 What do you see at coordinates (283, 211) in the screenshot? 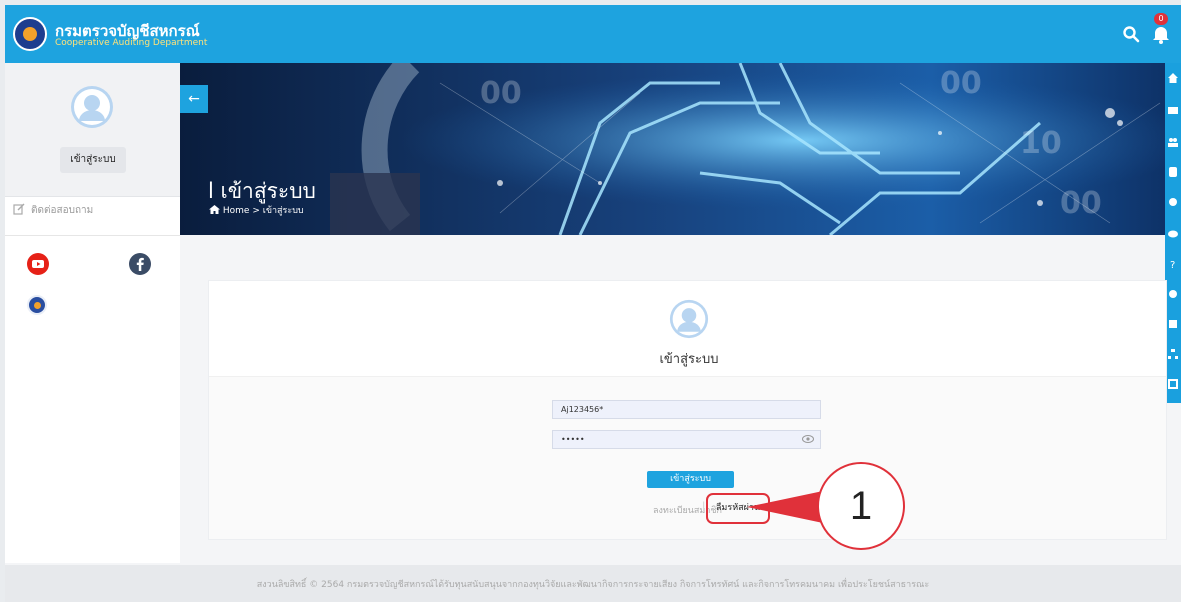
I see `breadcrumb-current: เข้าสู่ระบบ` at bounding box center [283, 211].